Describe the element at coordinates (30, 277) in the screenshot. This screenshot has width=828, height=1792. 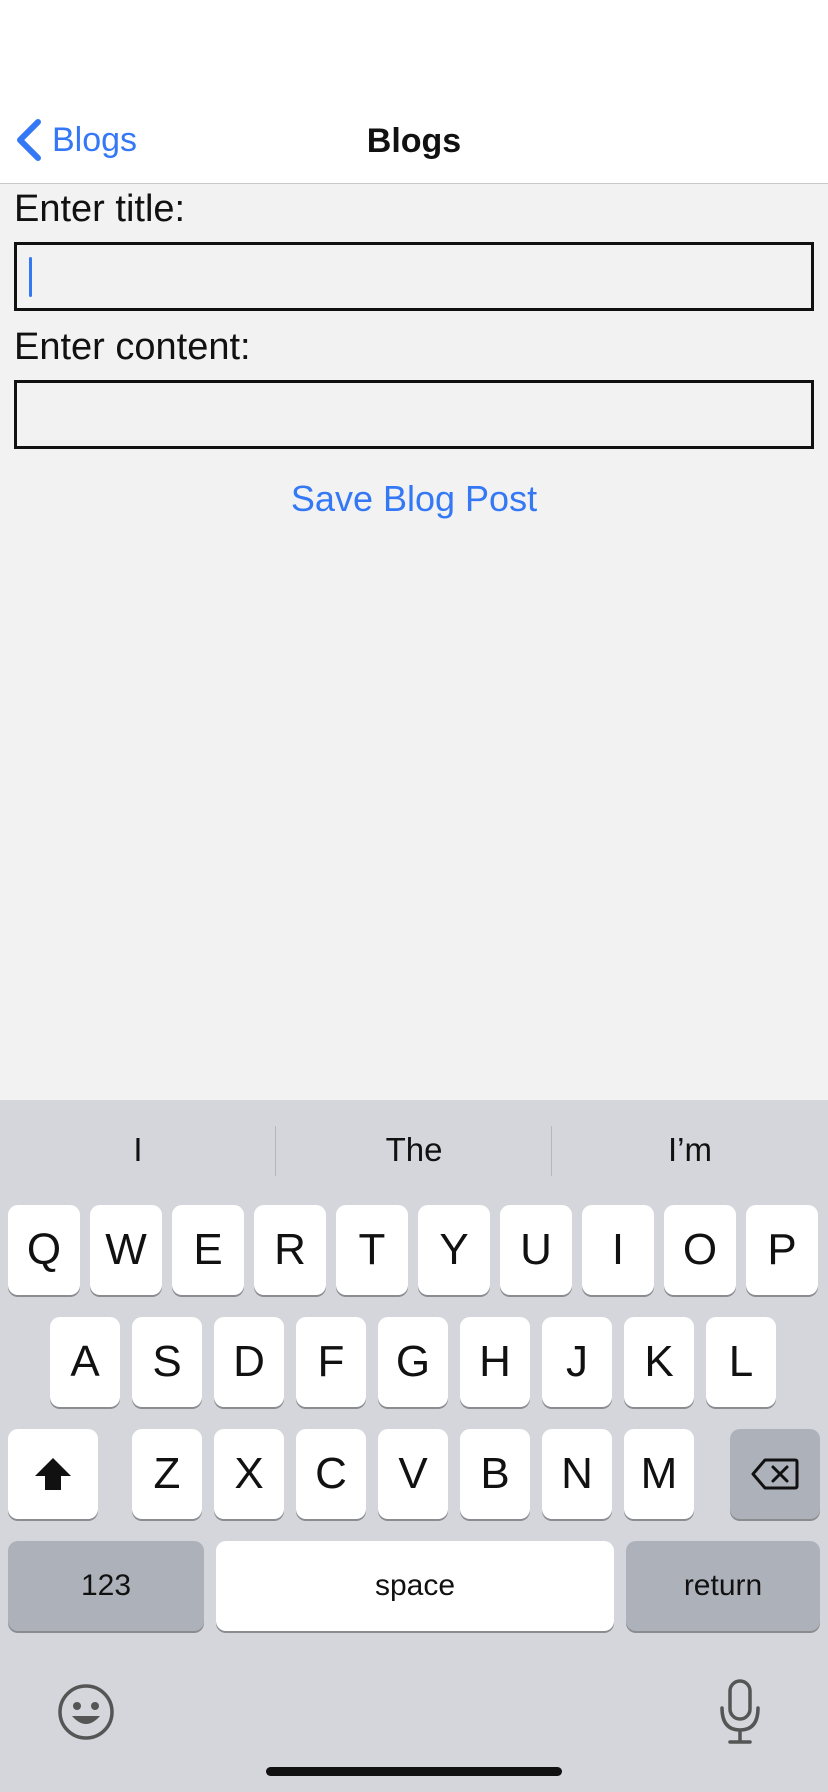
I see `text-cursor` at that location.